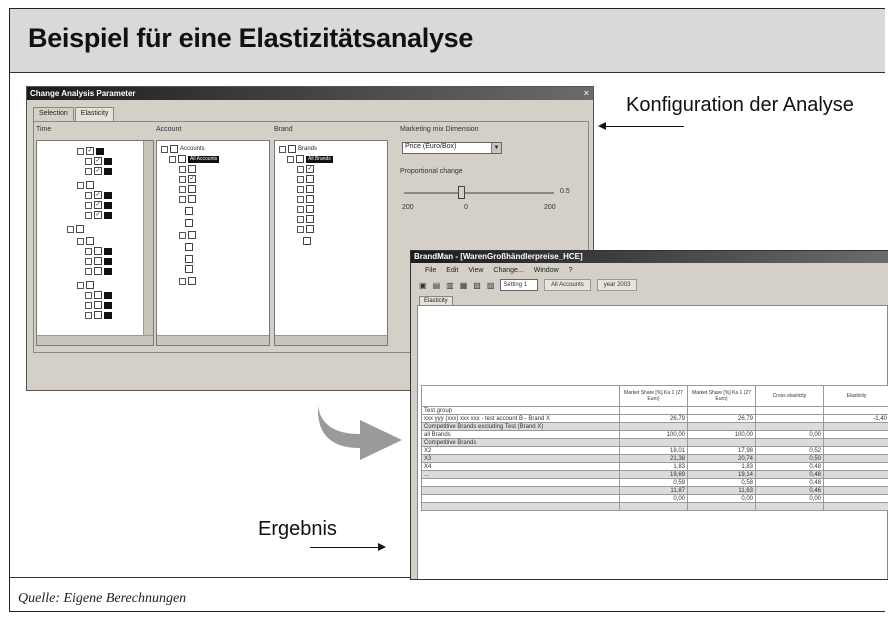 This screenshot has height=618, width=888. I want to click on table-row: 11,87 11,63 0,46, so click(654, 490).